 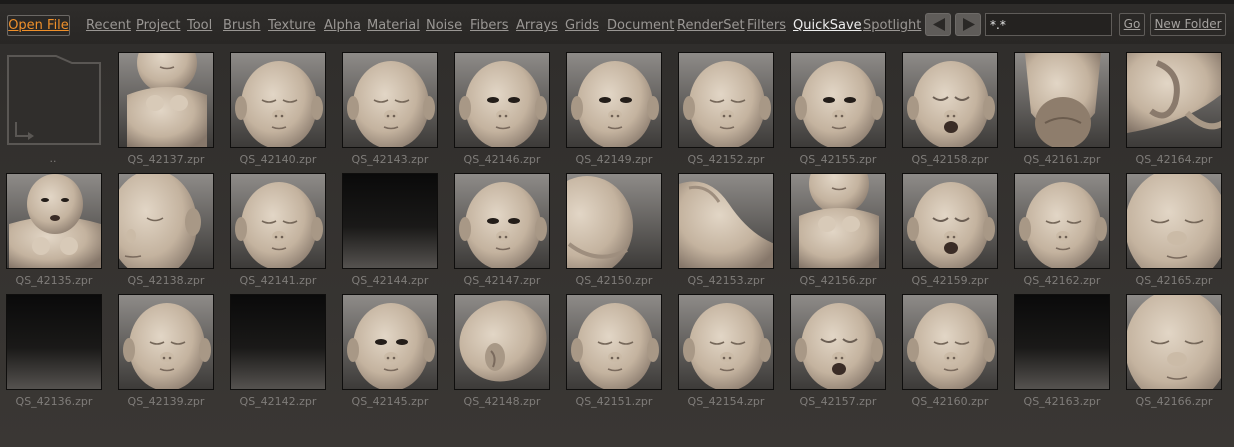 I want to click on forward-button, so click(x=968, y=24).